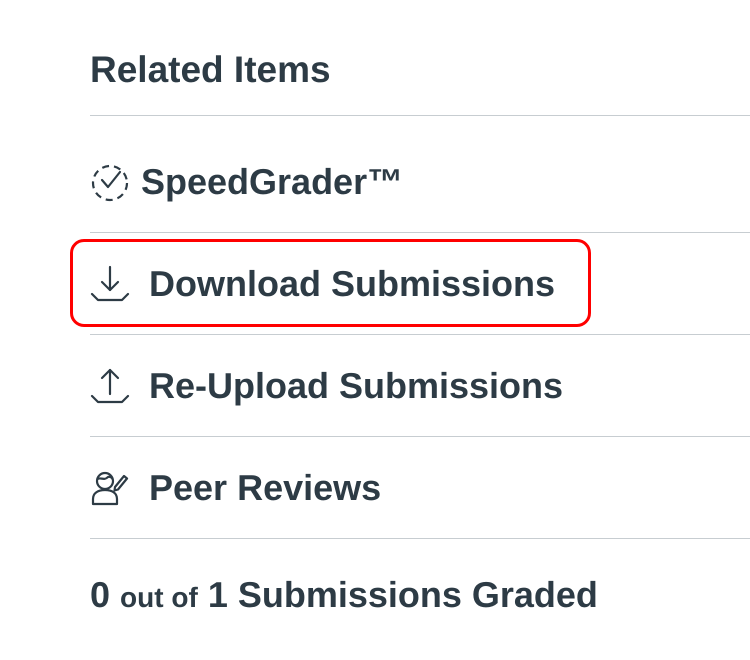 The height and width of the screenshot is (660, 750). What do you see at coordinates (236, 488) in the screenshot?
I see `related-item-link: Peer Reviews` at bounding box center [236, 488].